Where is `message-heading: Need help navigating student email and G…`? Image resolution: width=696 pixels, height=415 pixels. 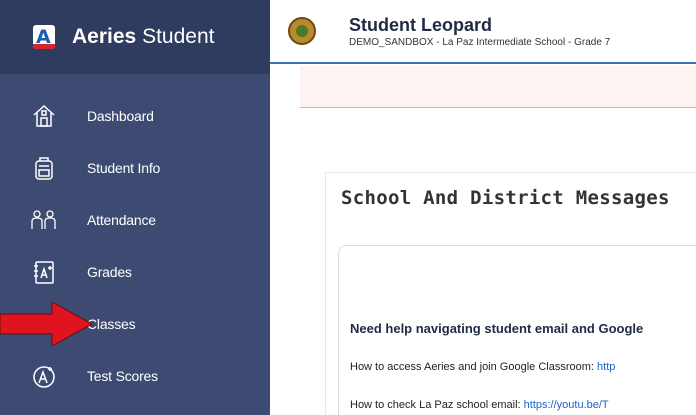
message-heading: Need help navigating student email and G… is located at coordinates (497, 328).